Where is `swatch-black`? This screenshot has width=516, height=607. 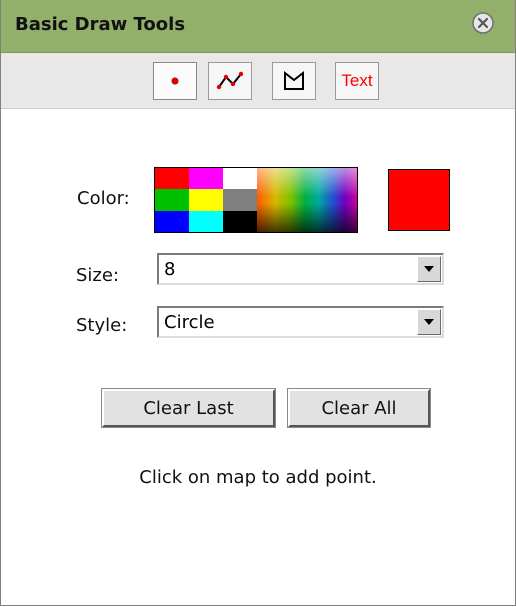 swatch-black is located at coordinates (240, 221).